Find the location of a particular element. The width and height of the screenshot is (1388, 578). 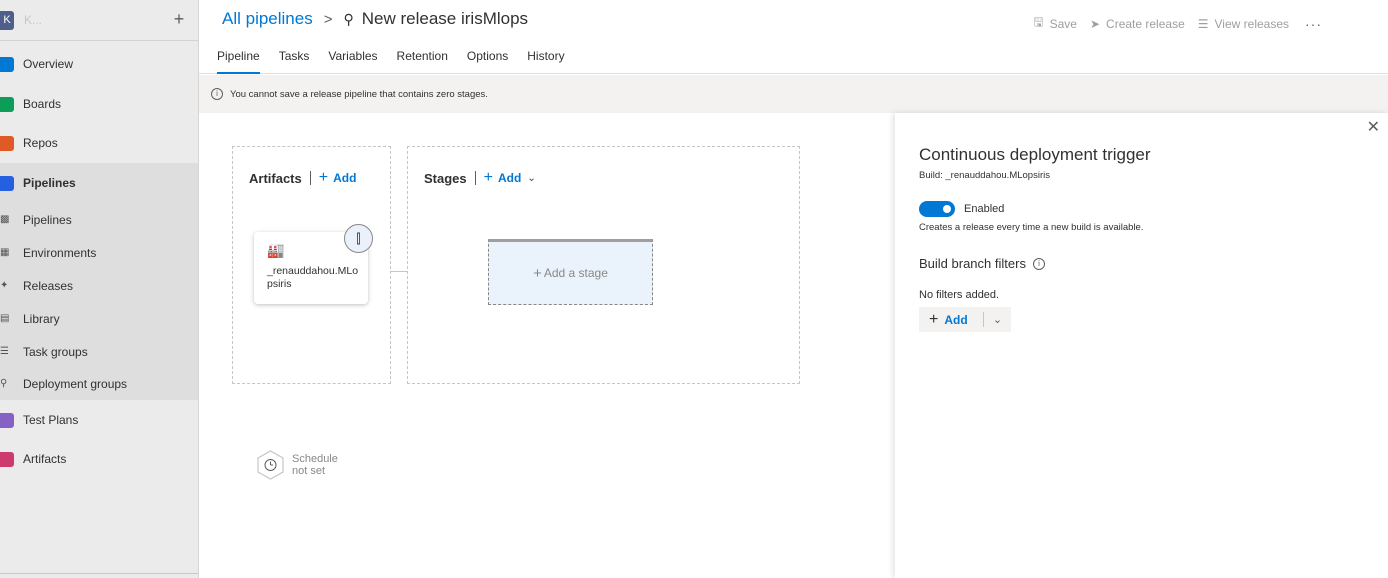

nav-label: Boards is located at coordinates (42, 104).